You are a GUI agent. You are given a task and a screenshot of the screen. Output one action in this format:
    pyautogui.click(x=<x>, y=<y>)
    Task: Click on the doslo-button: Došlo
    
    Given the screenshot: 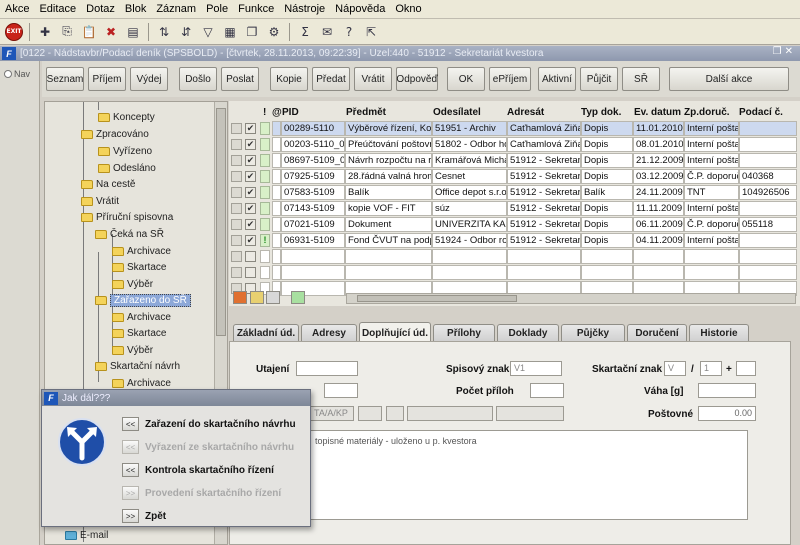 What is the action you would take?
    pyautogui.click(x=198, y=79)
    